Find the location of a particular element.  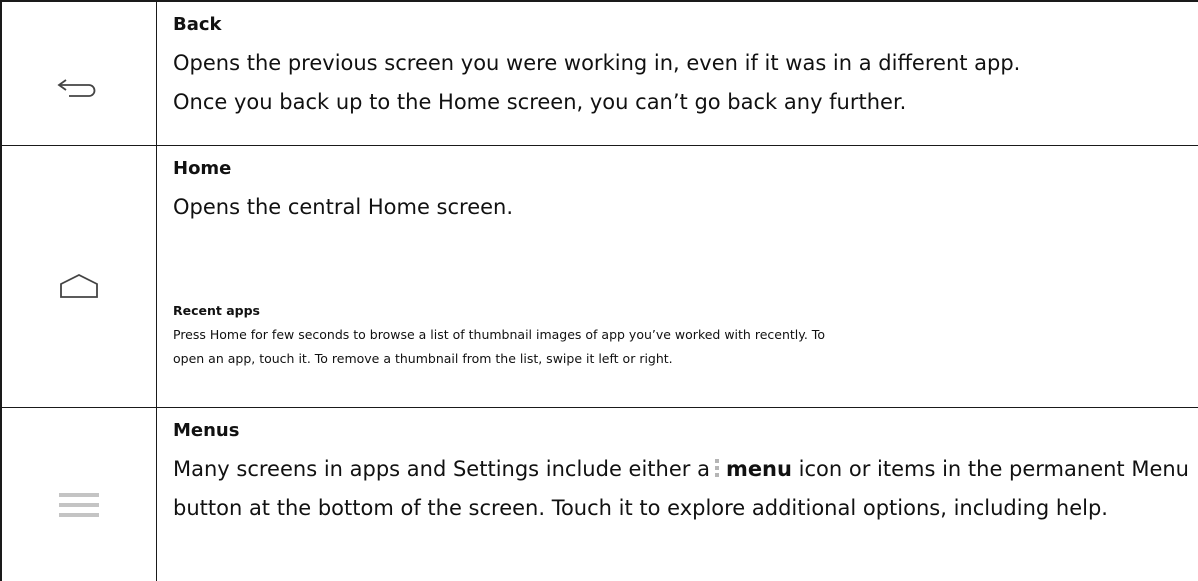

icon-cell-home is located at coordinates (79, 276).